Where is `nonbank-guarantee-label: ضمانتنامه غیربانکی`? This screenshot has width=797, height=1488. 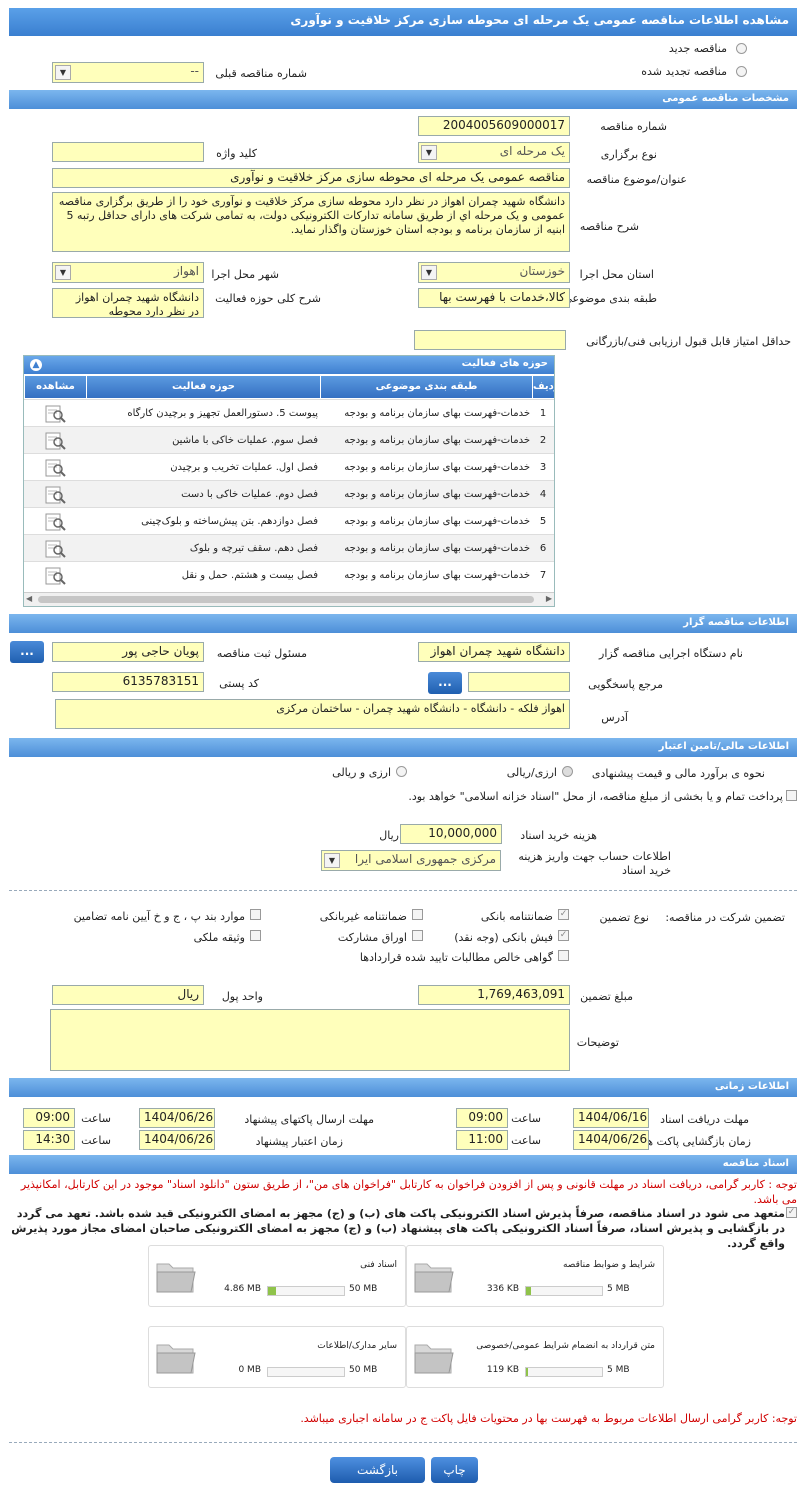 nonbank-guarantee-label: ضمانتنامه غیربانکی is located at coordinates (363, 916).